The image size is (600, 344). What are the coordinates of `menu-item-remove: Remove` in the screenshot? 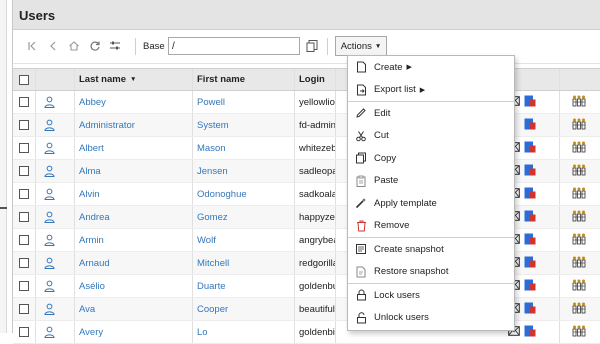 It's located at (431, 226).